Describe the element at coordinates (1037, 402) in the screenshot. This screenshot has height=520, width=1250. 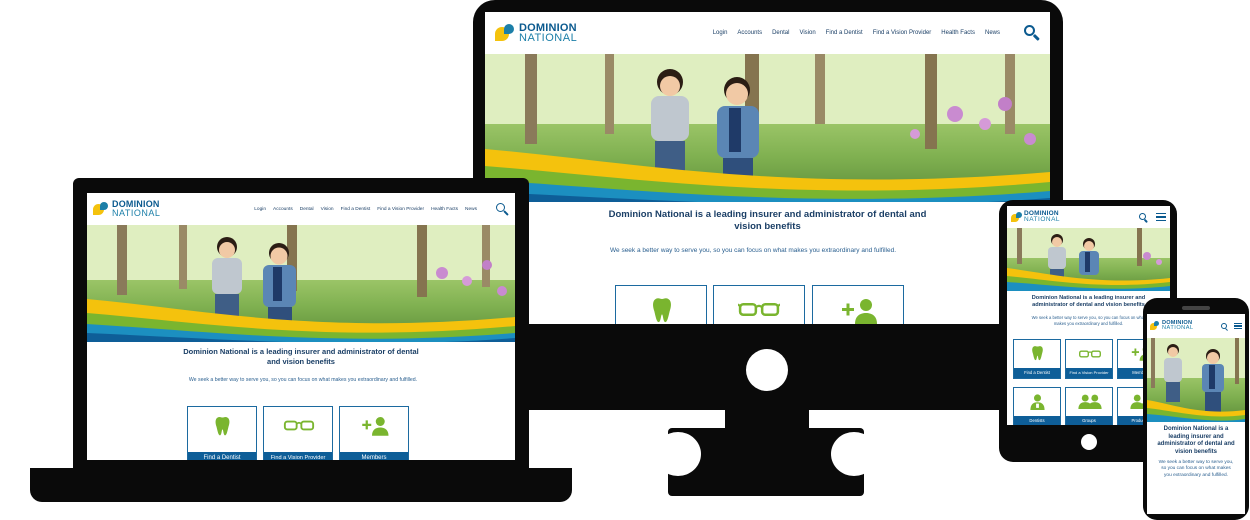
I see `dentist-icon` at that location.